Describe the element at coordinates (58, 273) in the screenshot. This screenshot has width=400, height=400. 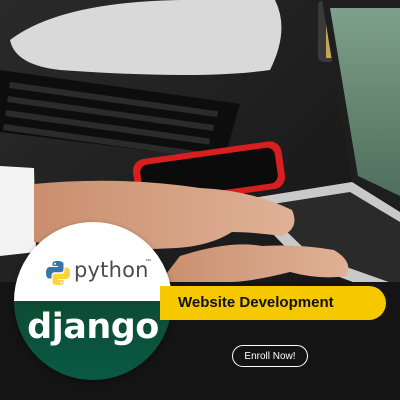
I see `python-logo-icon` at that location.